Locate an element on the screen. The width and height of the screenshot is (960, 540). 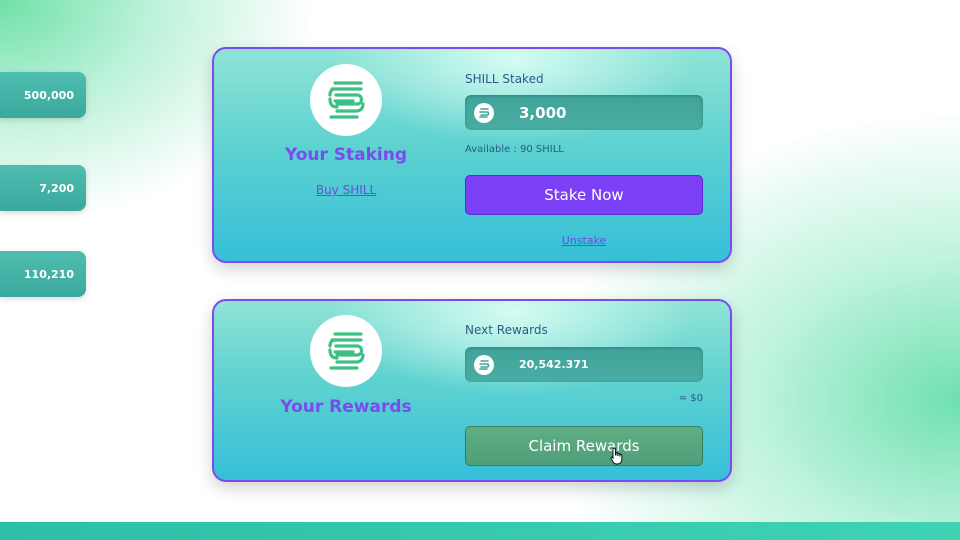
available-balance: Available : 90 SHILL is located at coordinates (514, 149).